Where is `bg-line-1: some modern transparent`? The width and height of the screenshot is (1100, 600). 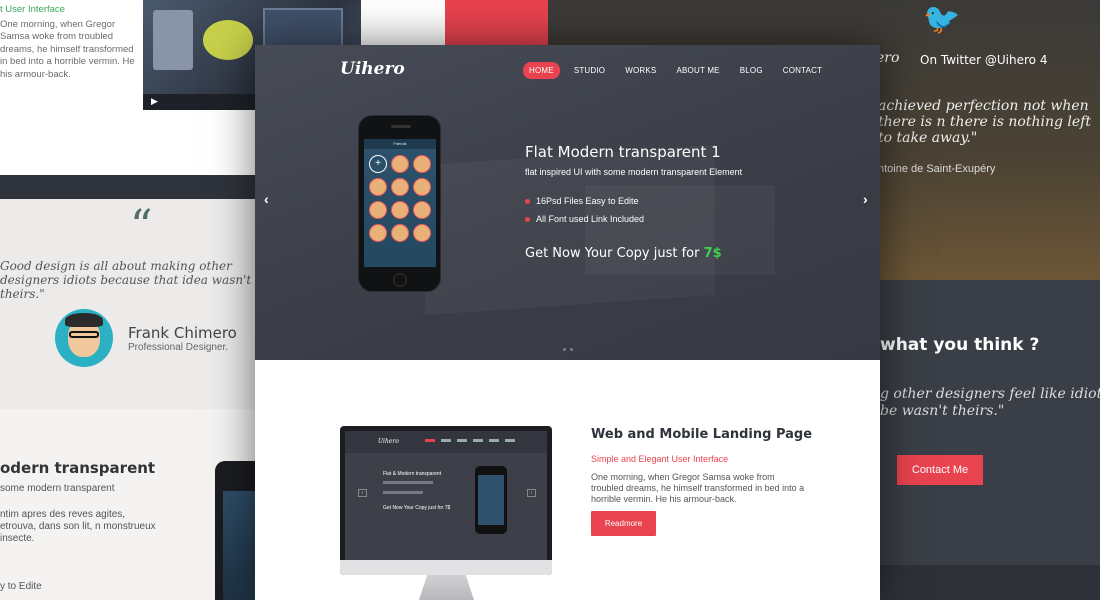 bg-line-1: some modern transparent is located at coordinates (57, 488).